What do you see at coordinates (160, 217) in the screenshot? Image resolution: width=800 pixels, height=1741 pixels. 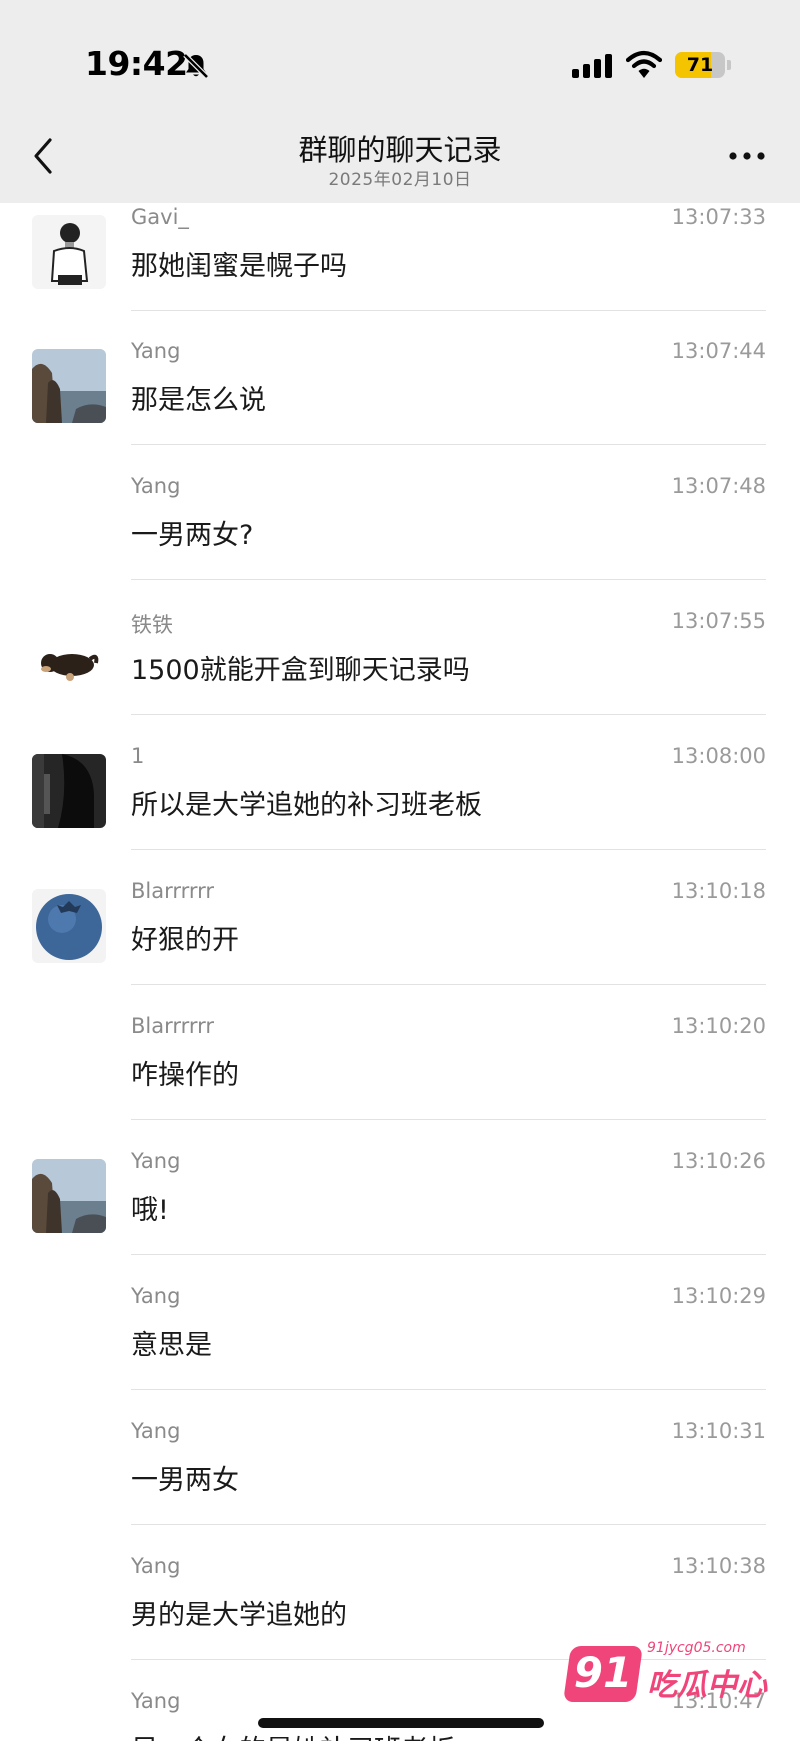 I see `sender-name: Gavi_` at bounding box center [160, 217].